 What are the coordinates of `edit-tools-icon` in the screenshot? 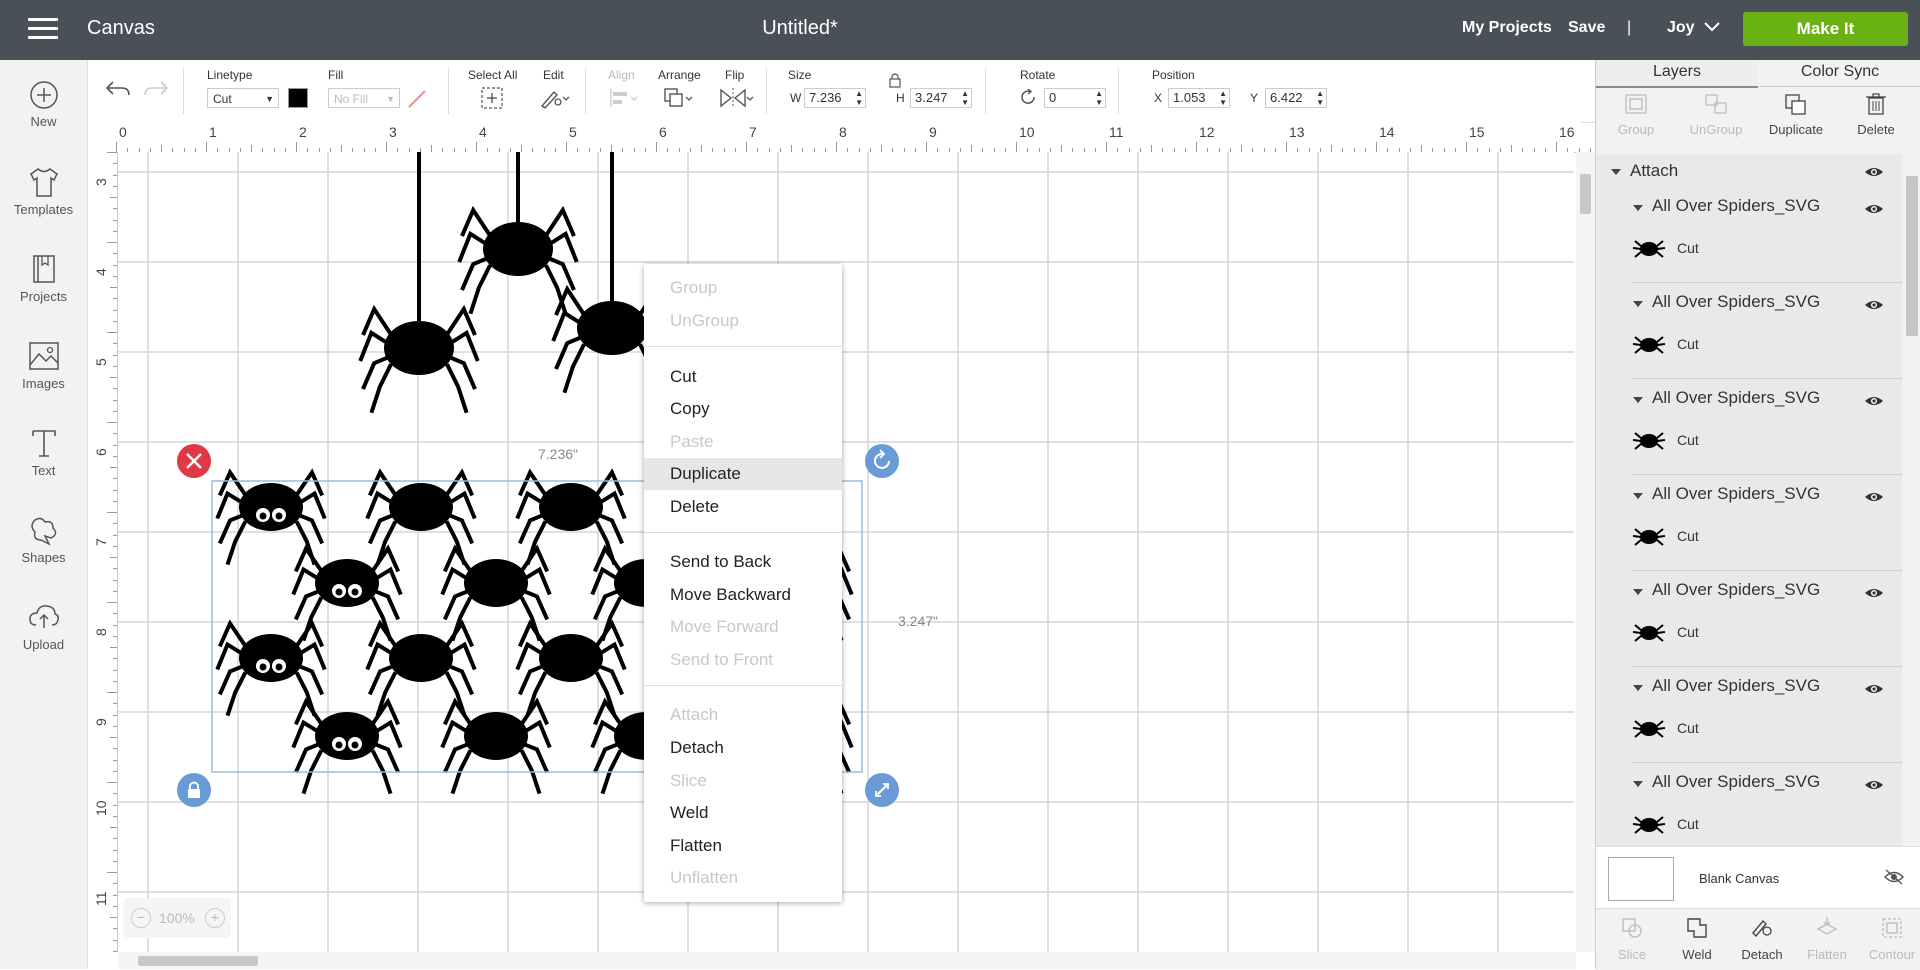 It's located at (554, 98).